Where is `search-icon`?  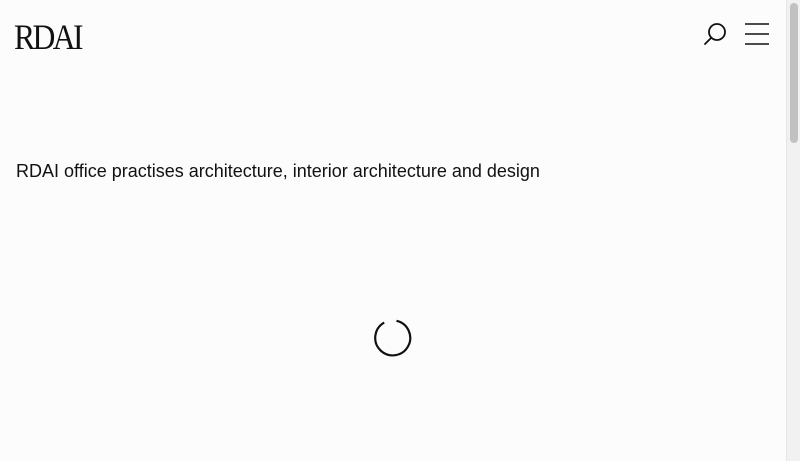
search-icon is located at coordinates (715, 34).